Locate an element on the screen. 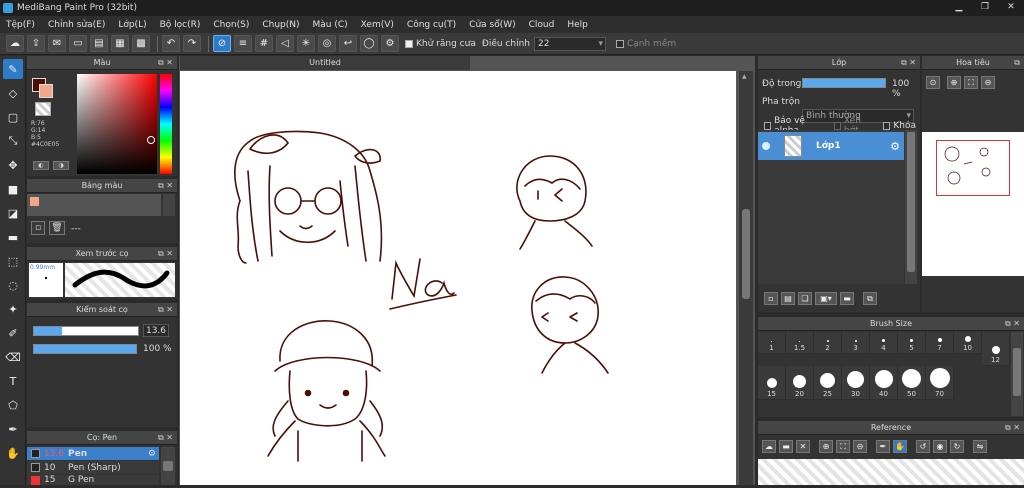 The image size is (1024, 488). cloud-icon: ☁ is located at coordinates (15, 43).